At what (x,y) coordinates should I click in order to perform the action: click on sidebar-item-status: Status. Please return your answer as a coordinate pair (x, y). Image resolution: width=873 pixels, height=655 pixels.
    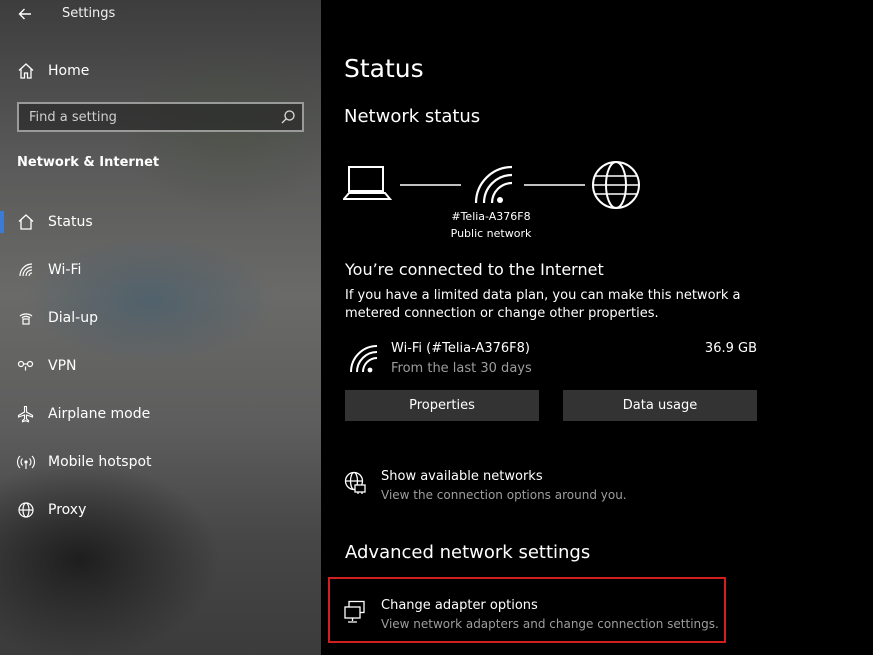
    Looking at the image, I should click on (160, 222).